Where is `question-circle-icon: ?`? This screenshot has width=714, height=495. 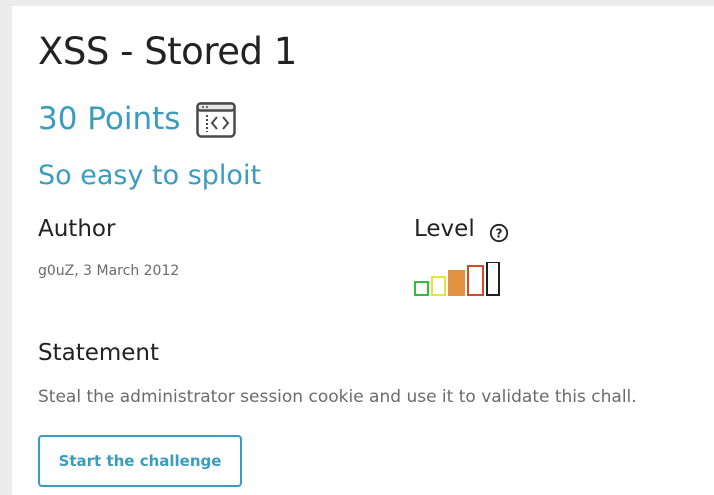 question-circle-icon: ? is located at coordinates (499, 235).